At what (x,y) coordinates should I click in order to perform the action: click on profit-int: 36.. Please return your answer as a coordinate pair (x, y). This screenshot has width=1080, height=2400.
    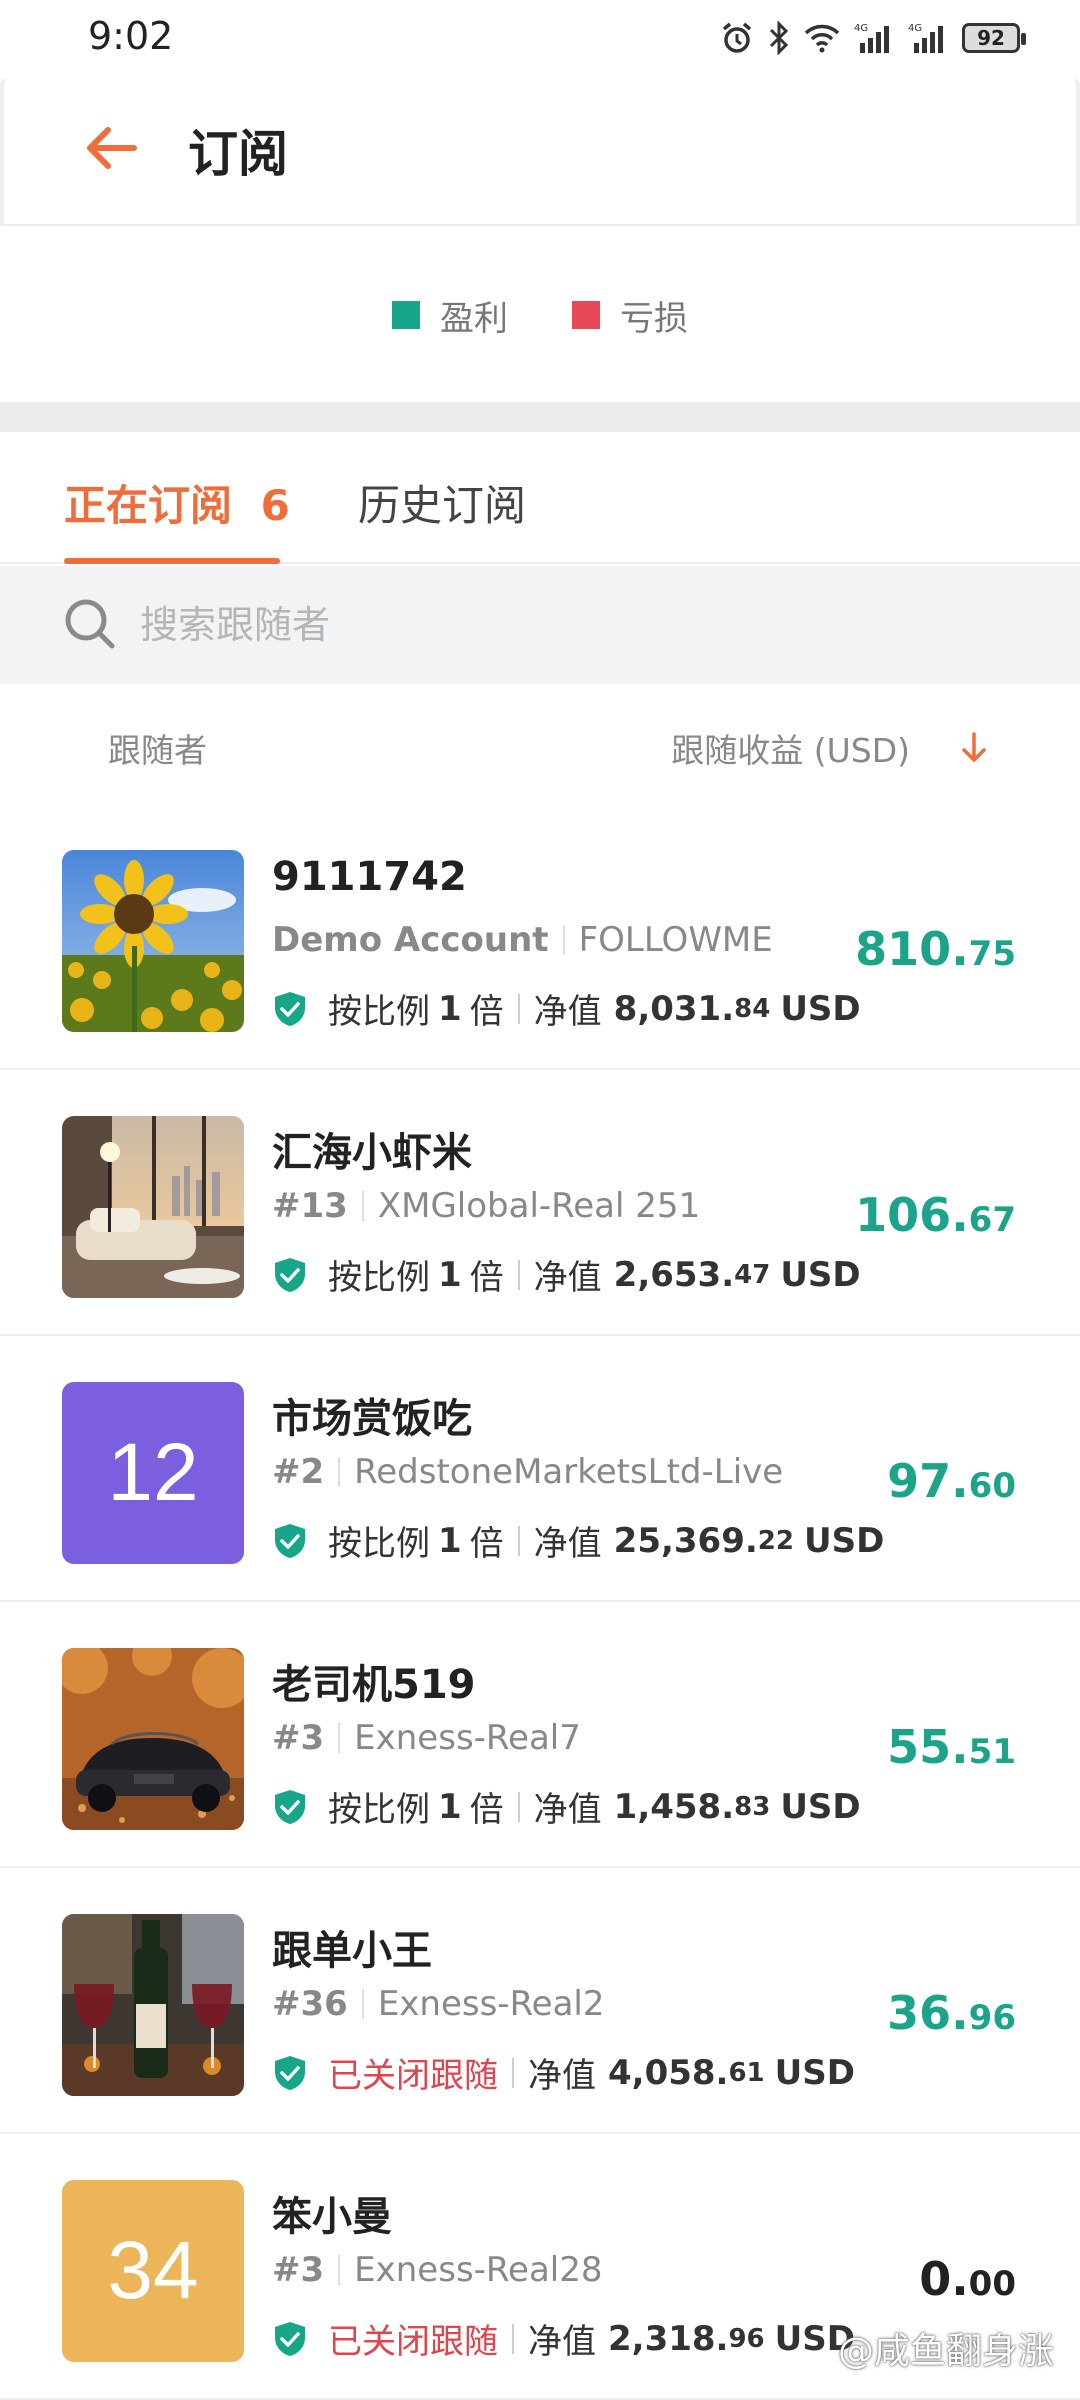
    Looking at the image, I should click on (928, 2013).